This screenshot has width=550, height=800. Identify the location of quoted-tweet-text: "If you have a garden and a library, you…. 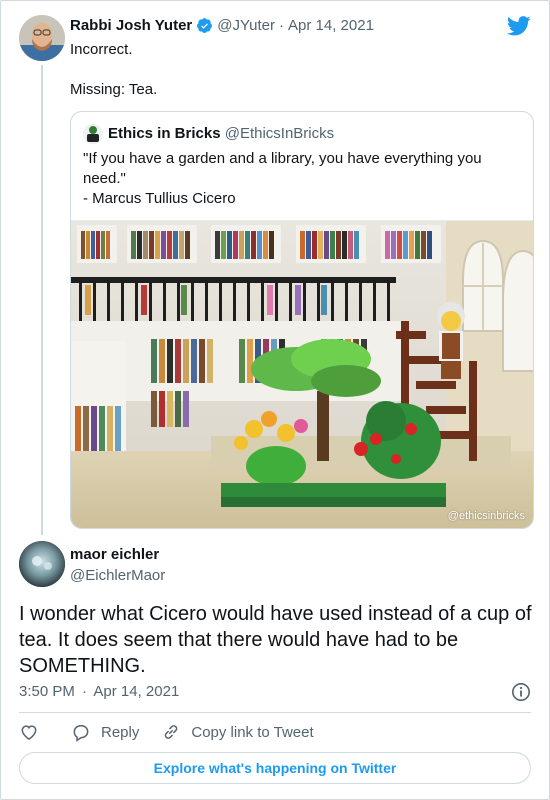
(282, 178).